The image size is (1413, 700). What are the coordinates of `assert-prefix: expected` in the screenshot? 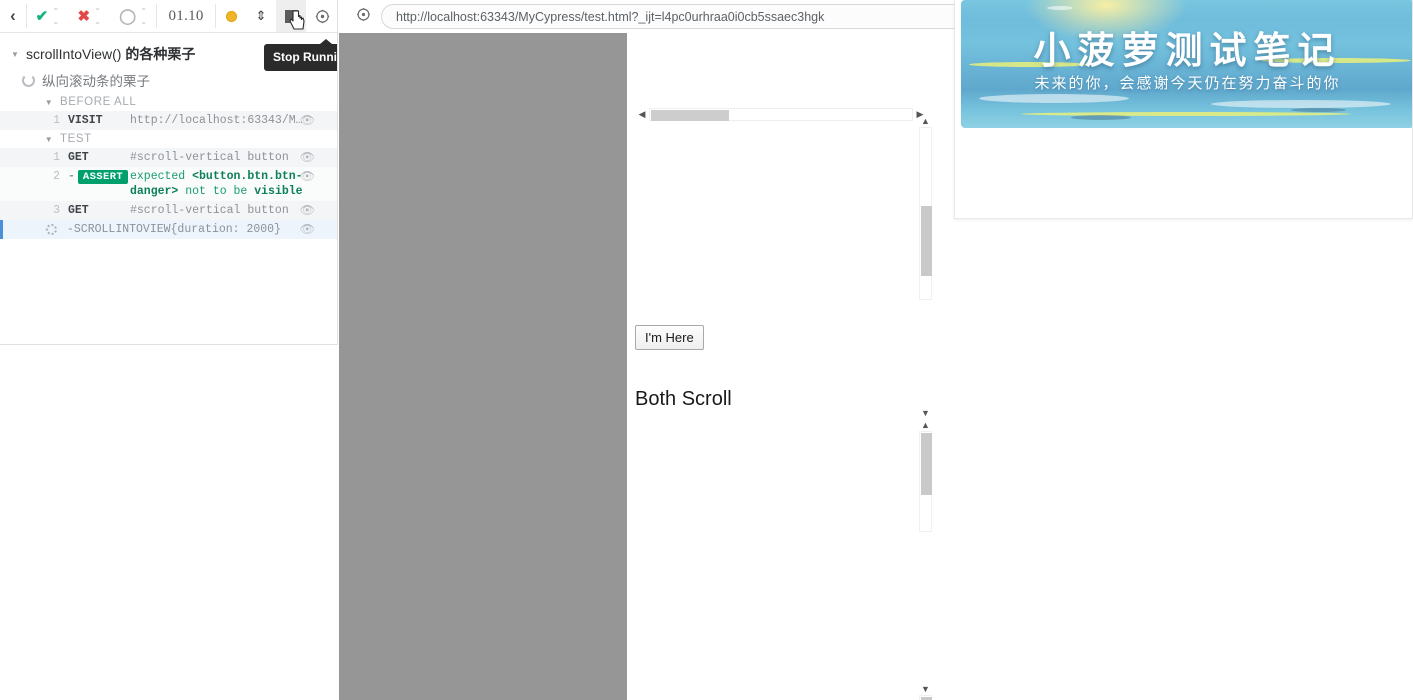 It's located at (161, 176).